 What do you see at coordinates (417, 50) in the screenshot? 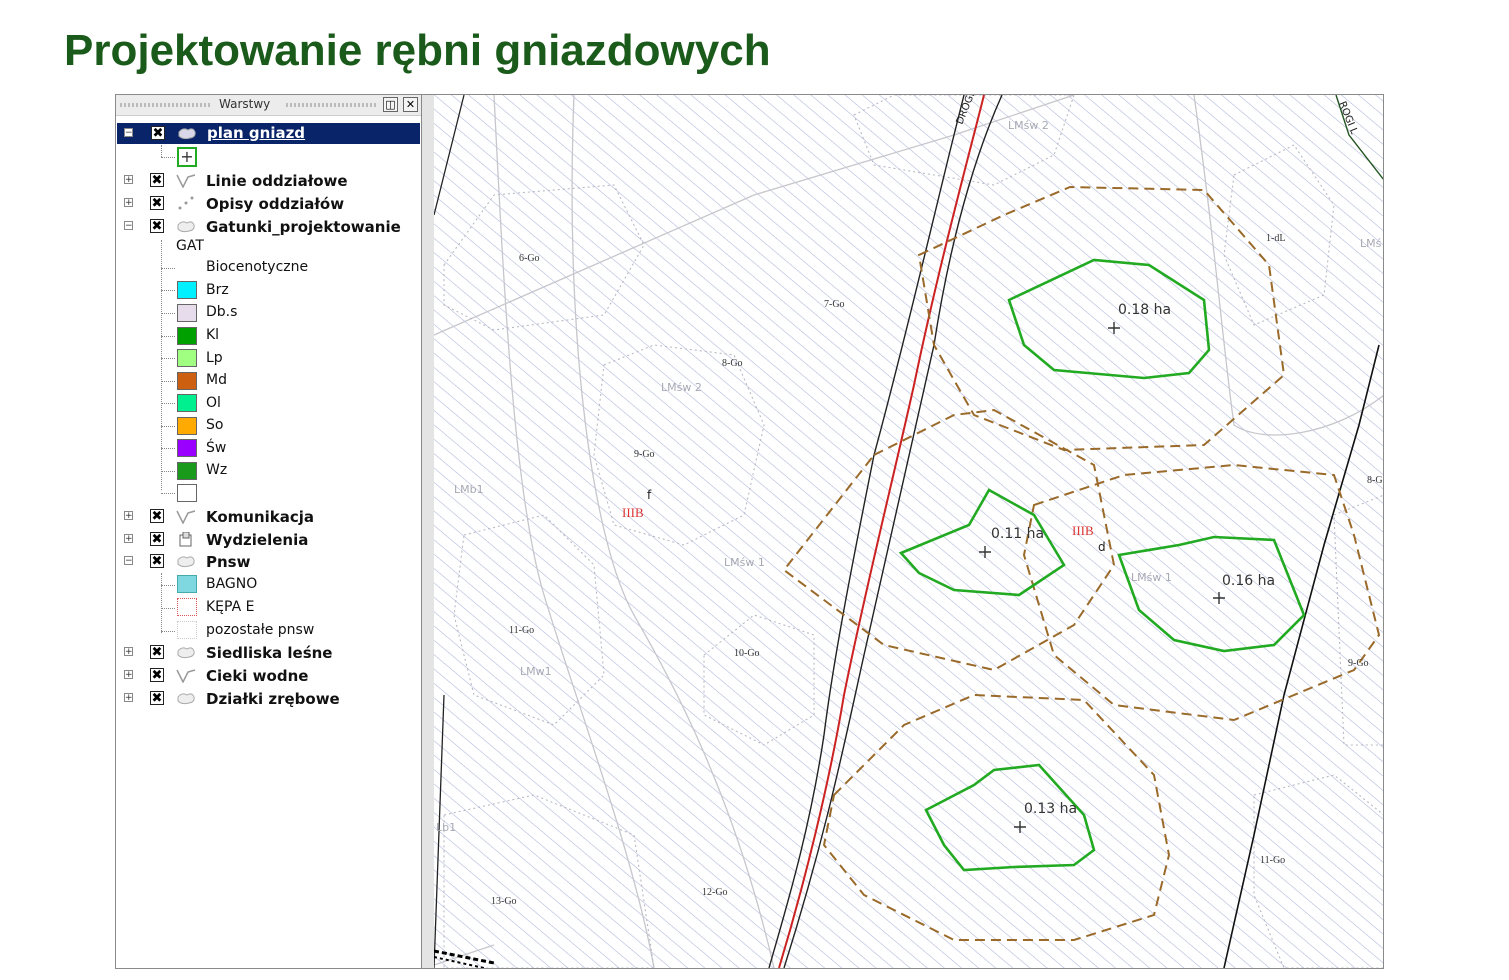
I see `slide-title: Projektowanie rębni gniazdowych` at bounding box center [417, 50].